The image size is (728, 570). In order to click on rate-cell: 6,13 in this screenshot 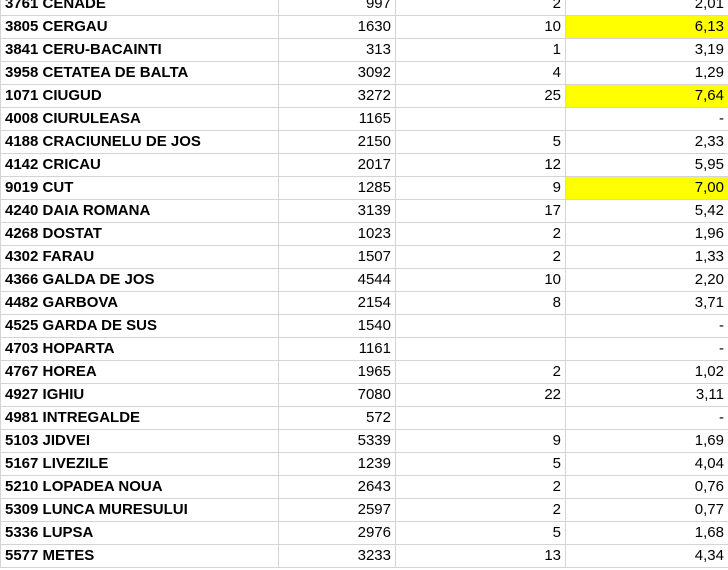, I will do `click(646, 27)`.